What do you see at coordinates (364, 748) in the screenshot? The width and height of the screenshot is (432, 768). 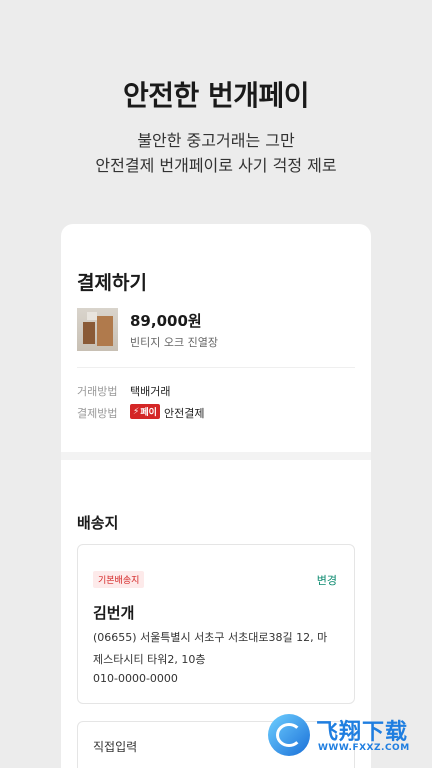 I see `watermark-url: WWW.FXXZ.COM` at bounding box center [364, 748].